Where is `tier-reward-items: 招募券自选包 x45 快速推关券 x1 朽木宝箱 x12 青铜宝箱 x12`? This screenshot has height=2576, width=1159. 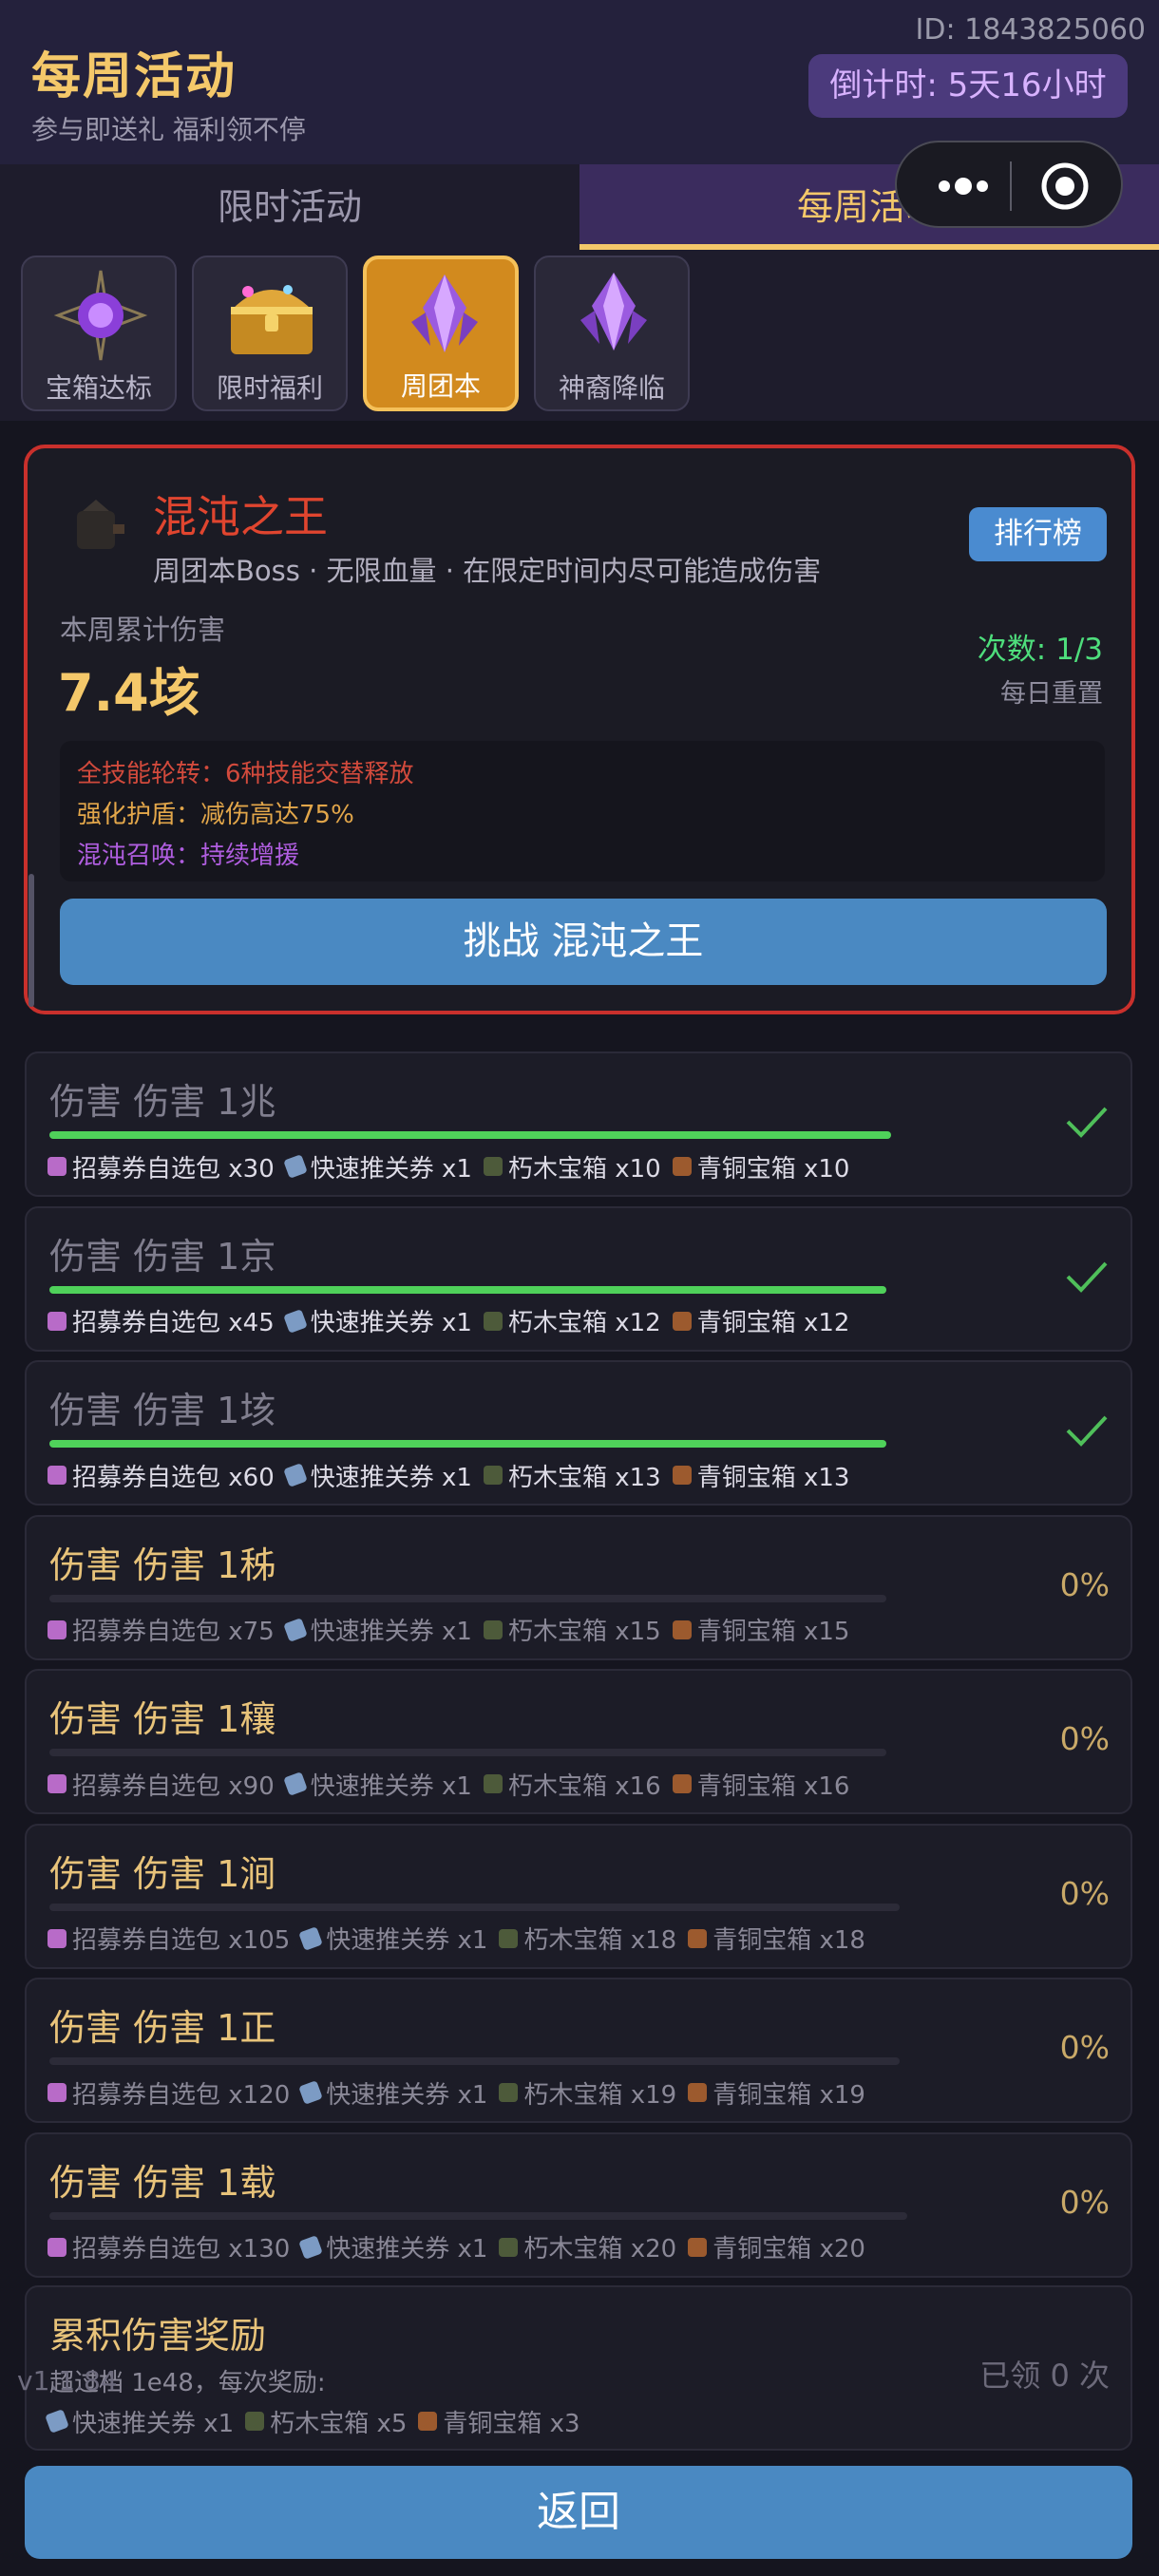 tier-reward-items: 招募券自选包 x45 快速推关券 x1 朽木宝箱 x12 青铜宝箱 x12 is located at coordinates (454, 1321).